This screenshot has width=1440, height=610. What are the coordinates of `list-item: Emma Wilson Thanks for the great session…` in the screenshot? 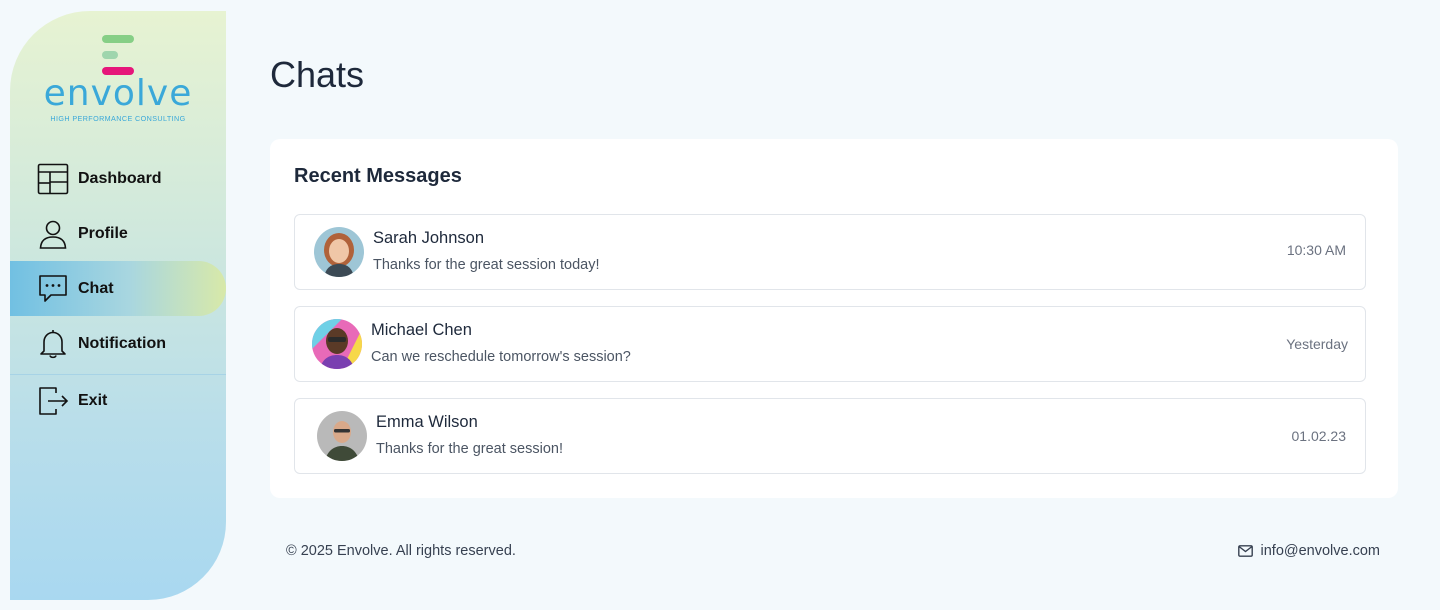 It's located at (830, 436).